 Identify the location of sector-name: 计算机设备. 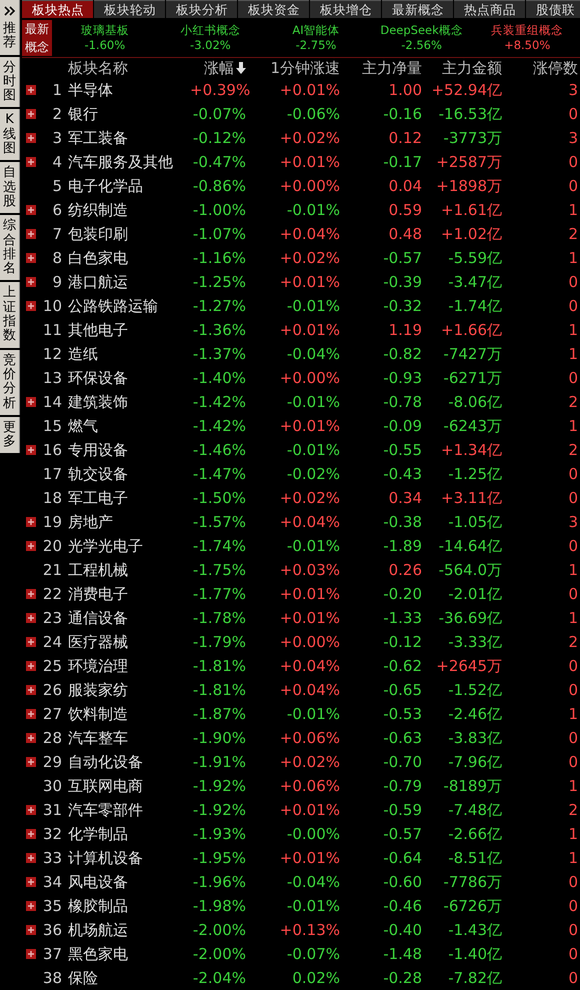
(126, 858).